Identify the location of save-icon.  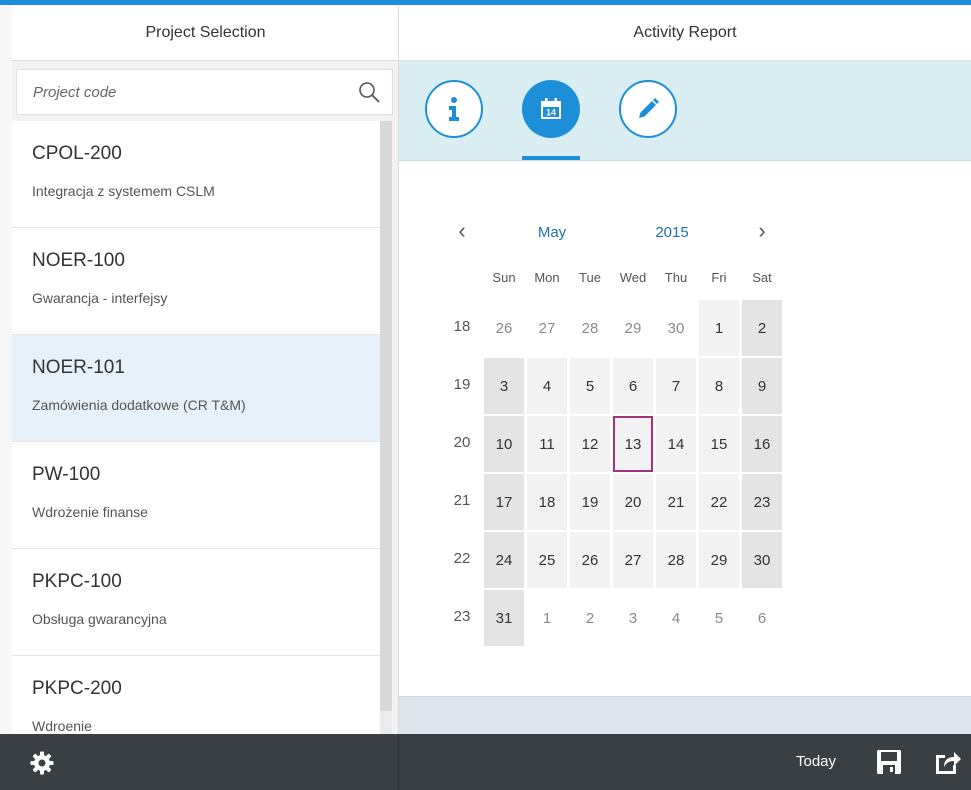
(889, 762).